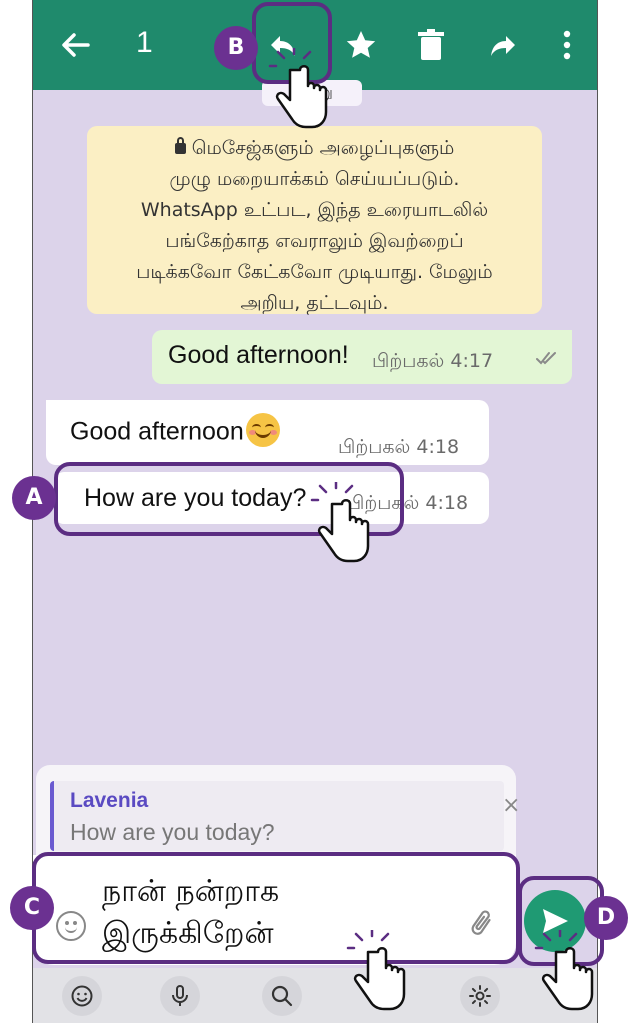 The width and height of the screenshot is (628, 1023). What do you see at coordinates (314, 210) in the screenshot?
I see `encryption-line: WhatsApp உட்பட, இந்த உரையாடலில்` at bounding box center [314, 210].